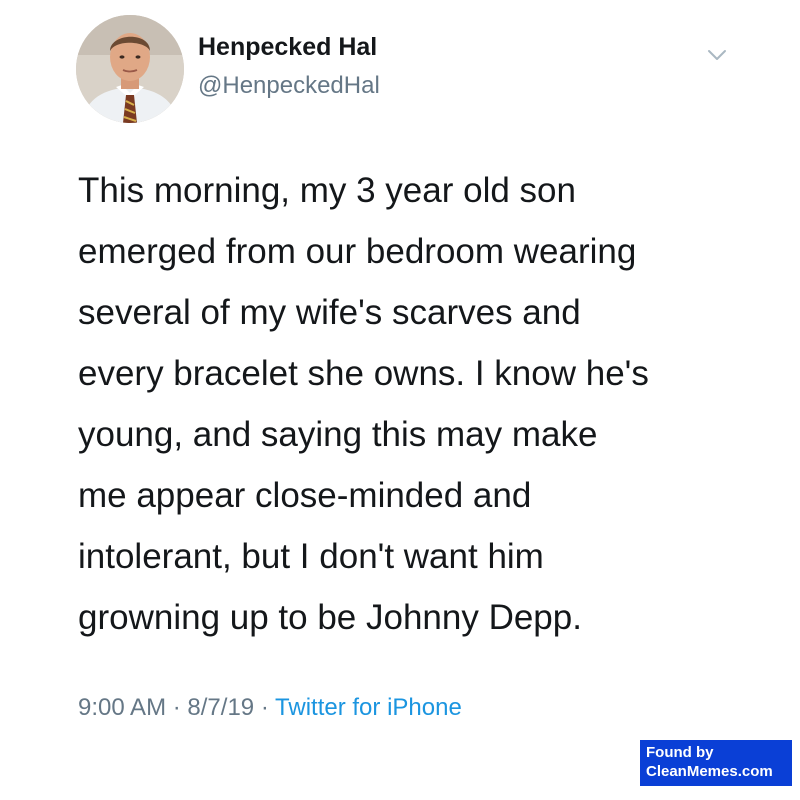 This screenshot has width=800, height=800. I want to click on tweet-text-line: emerged from our bedroom wearing, so click(357, 251).